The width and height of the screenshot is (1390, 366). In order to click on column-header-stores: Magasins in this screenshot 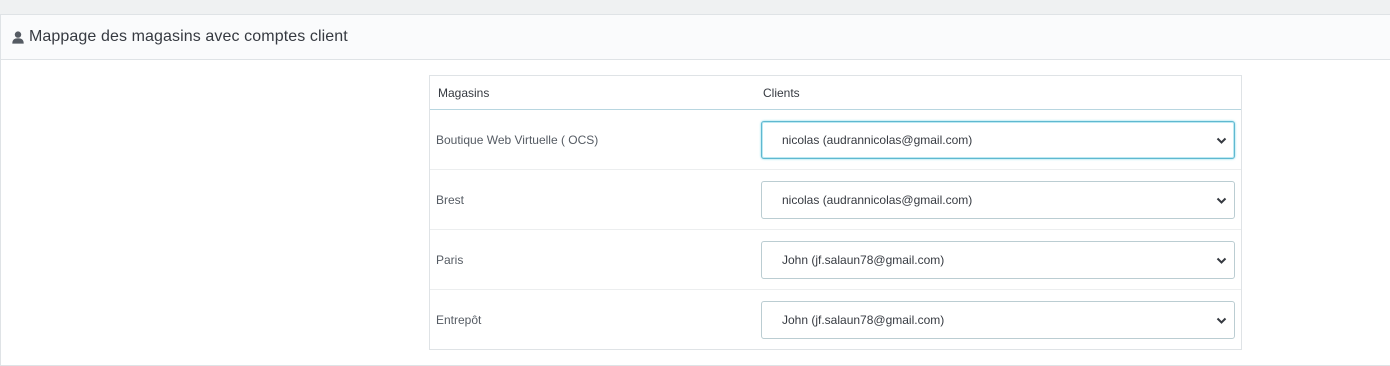, I will do `click(464, 92)`.